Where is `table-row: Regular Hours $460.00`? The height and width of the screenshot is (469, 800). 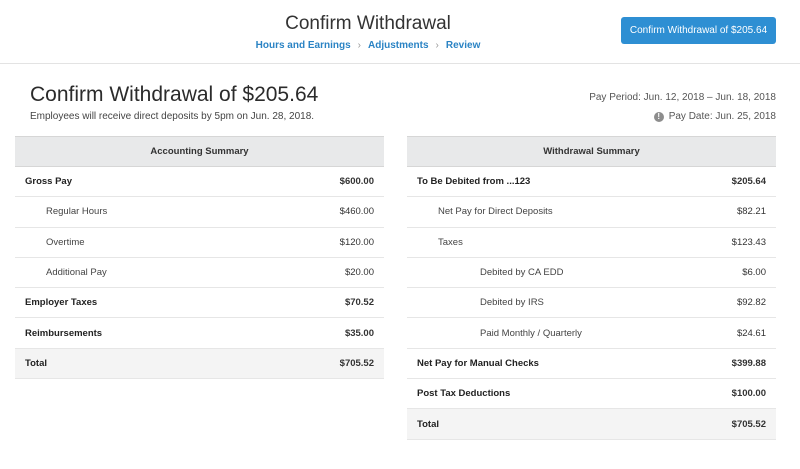
table-row: Regular Hours $460.00 is located at coordinates (199, 212).